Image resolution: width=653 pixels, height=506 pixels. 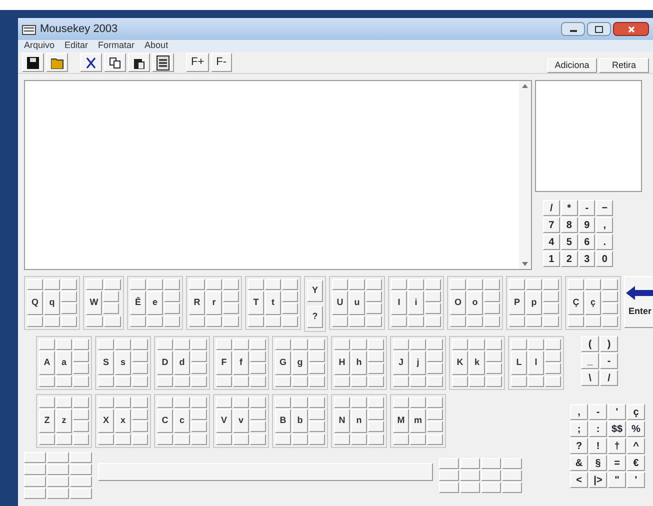 What do you see at coordinates (576, 303) in the screenshot?
I see `key-button: Ç` at bounding box center [576, 303].